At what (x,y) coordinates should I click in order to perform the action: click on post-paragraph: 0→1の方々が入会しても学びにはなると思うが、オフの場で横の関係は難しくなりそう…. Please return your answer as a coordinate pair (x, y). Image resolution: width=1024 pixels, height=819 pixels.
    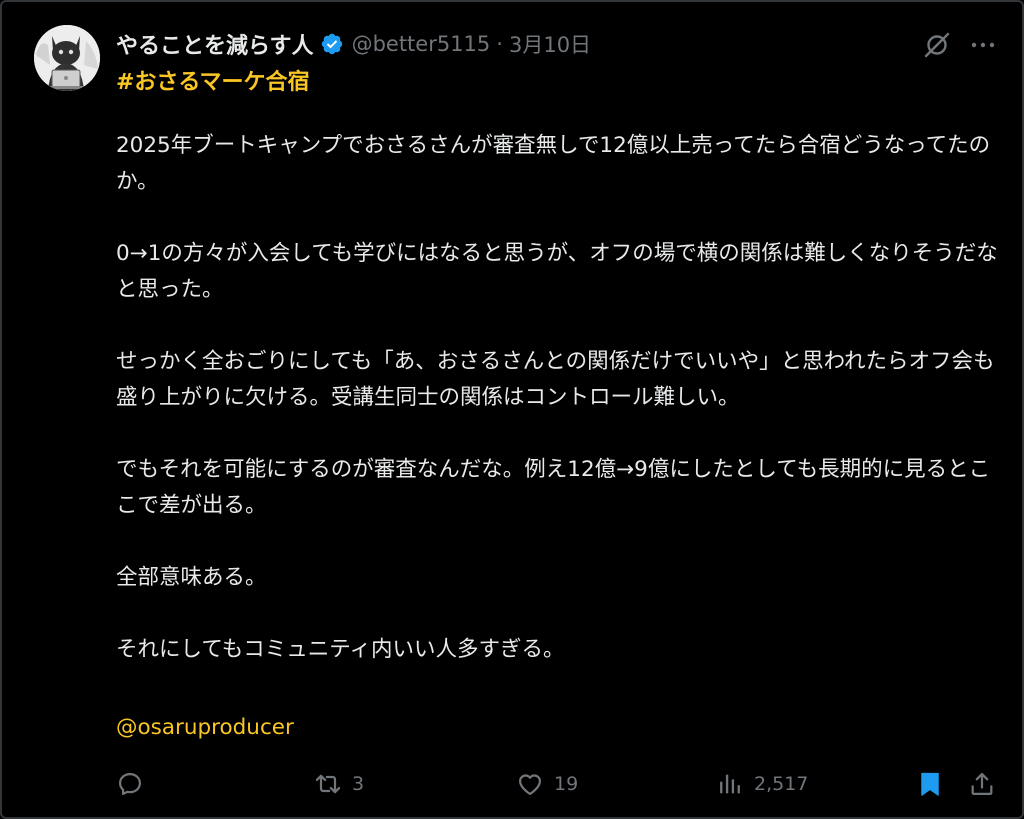
    Looking at the image, I should click on (557, 271).